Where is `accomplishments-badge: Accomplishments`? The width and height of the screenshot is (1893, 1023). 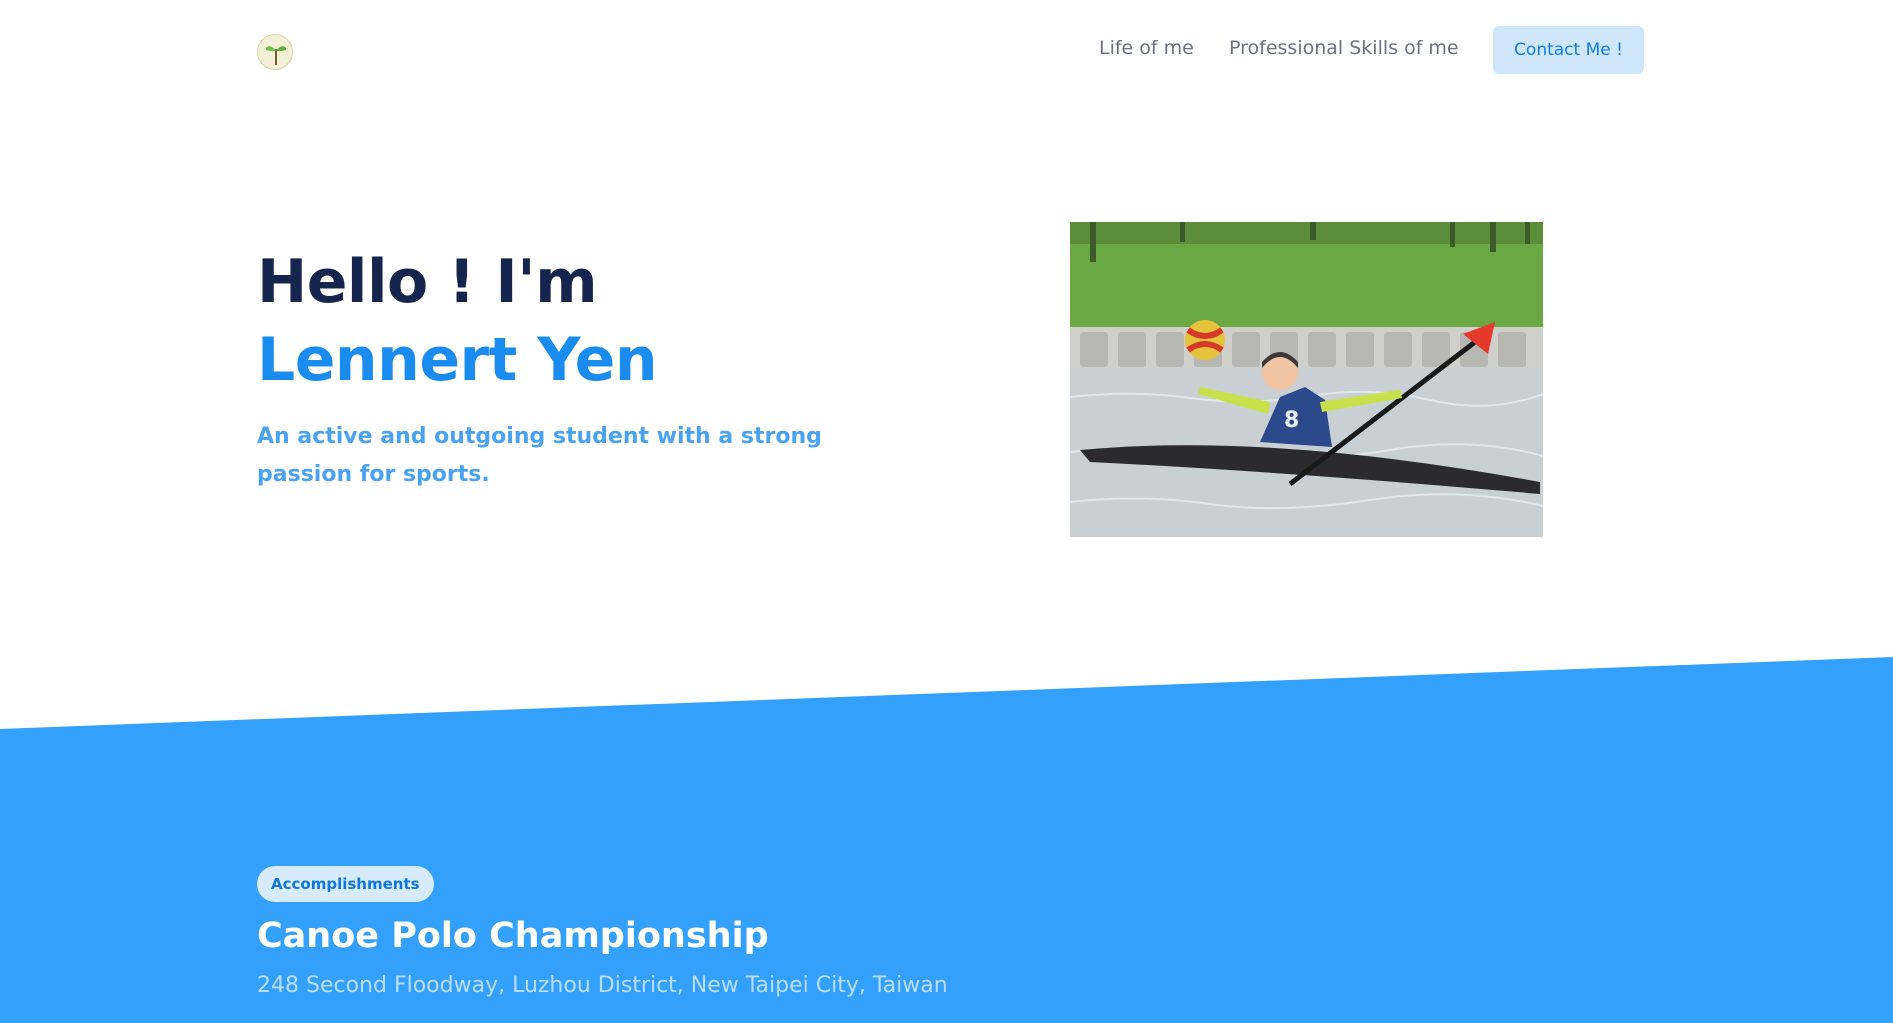
accomplishments-badge: Accomplishments is located at coordinates (345, 884).